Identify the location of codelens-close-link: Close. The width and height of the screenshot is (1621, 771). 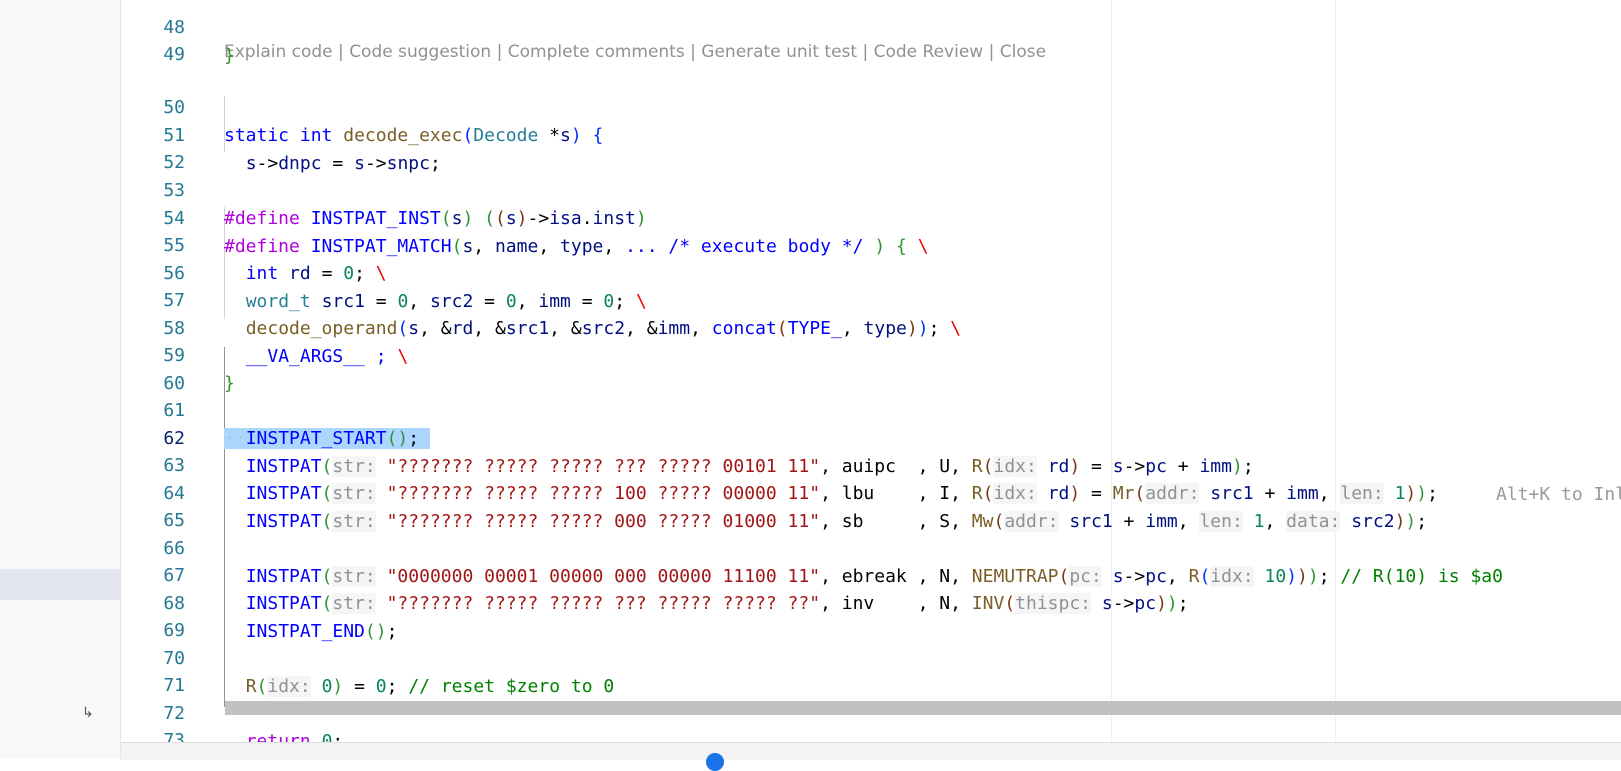
(1023, 52).